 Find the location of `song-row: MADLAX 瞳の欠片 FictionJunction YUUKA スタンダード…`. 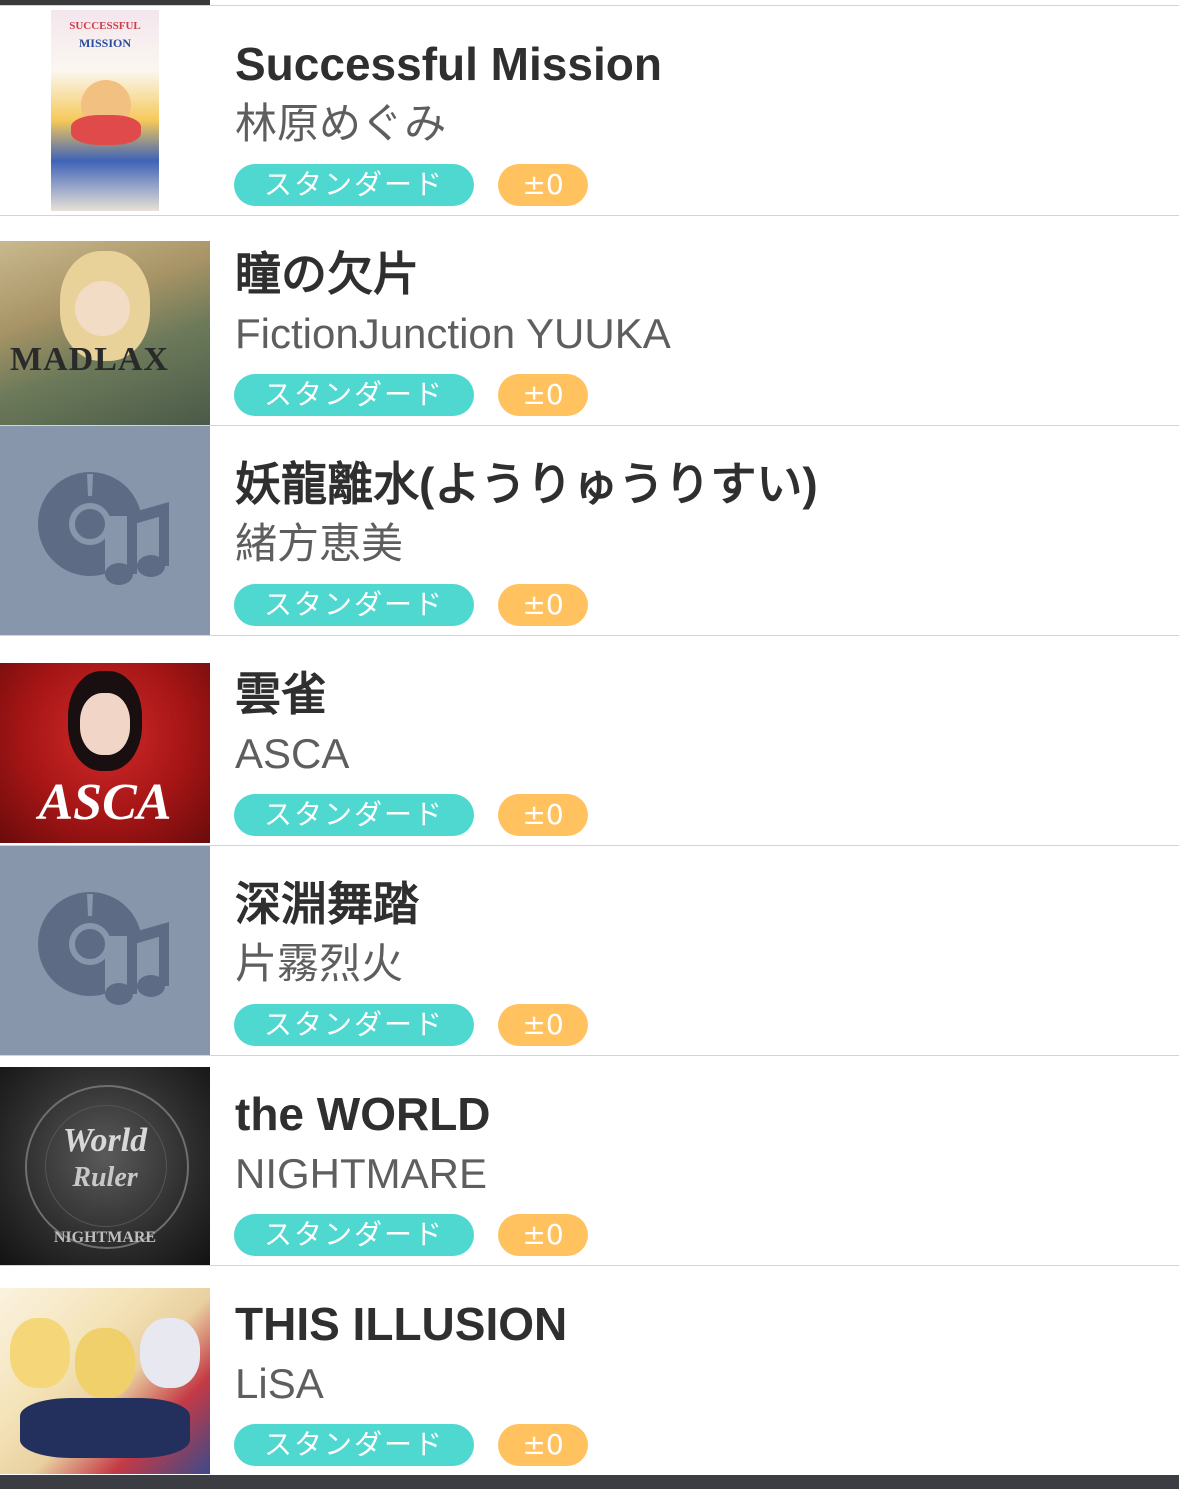

song-row: MADLAX 瞳の欠片 FictionJunction YUUKA スタンダード… is located at coordinates (589, 320).